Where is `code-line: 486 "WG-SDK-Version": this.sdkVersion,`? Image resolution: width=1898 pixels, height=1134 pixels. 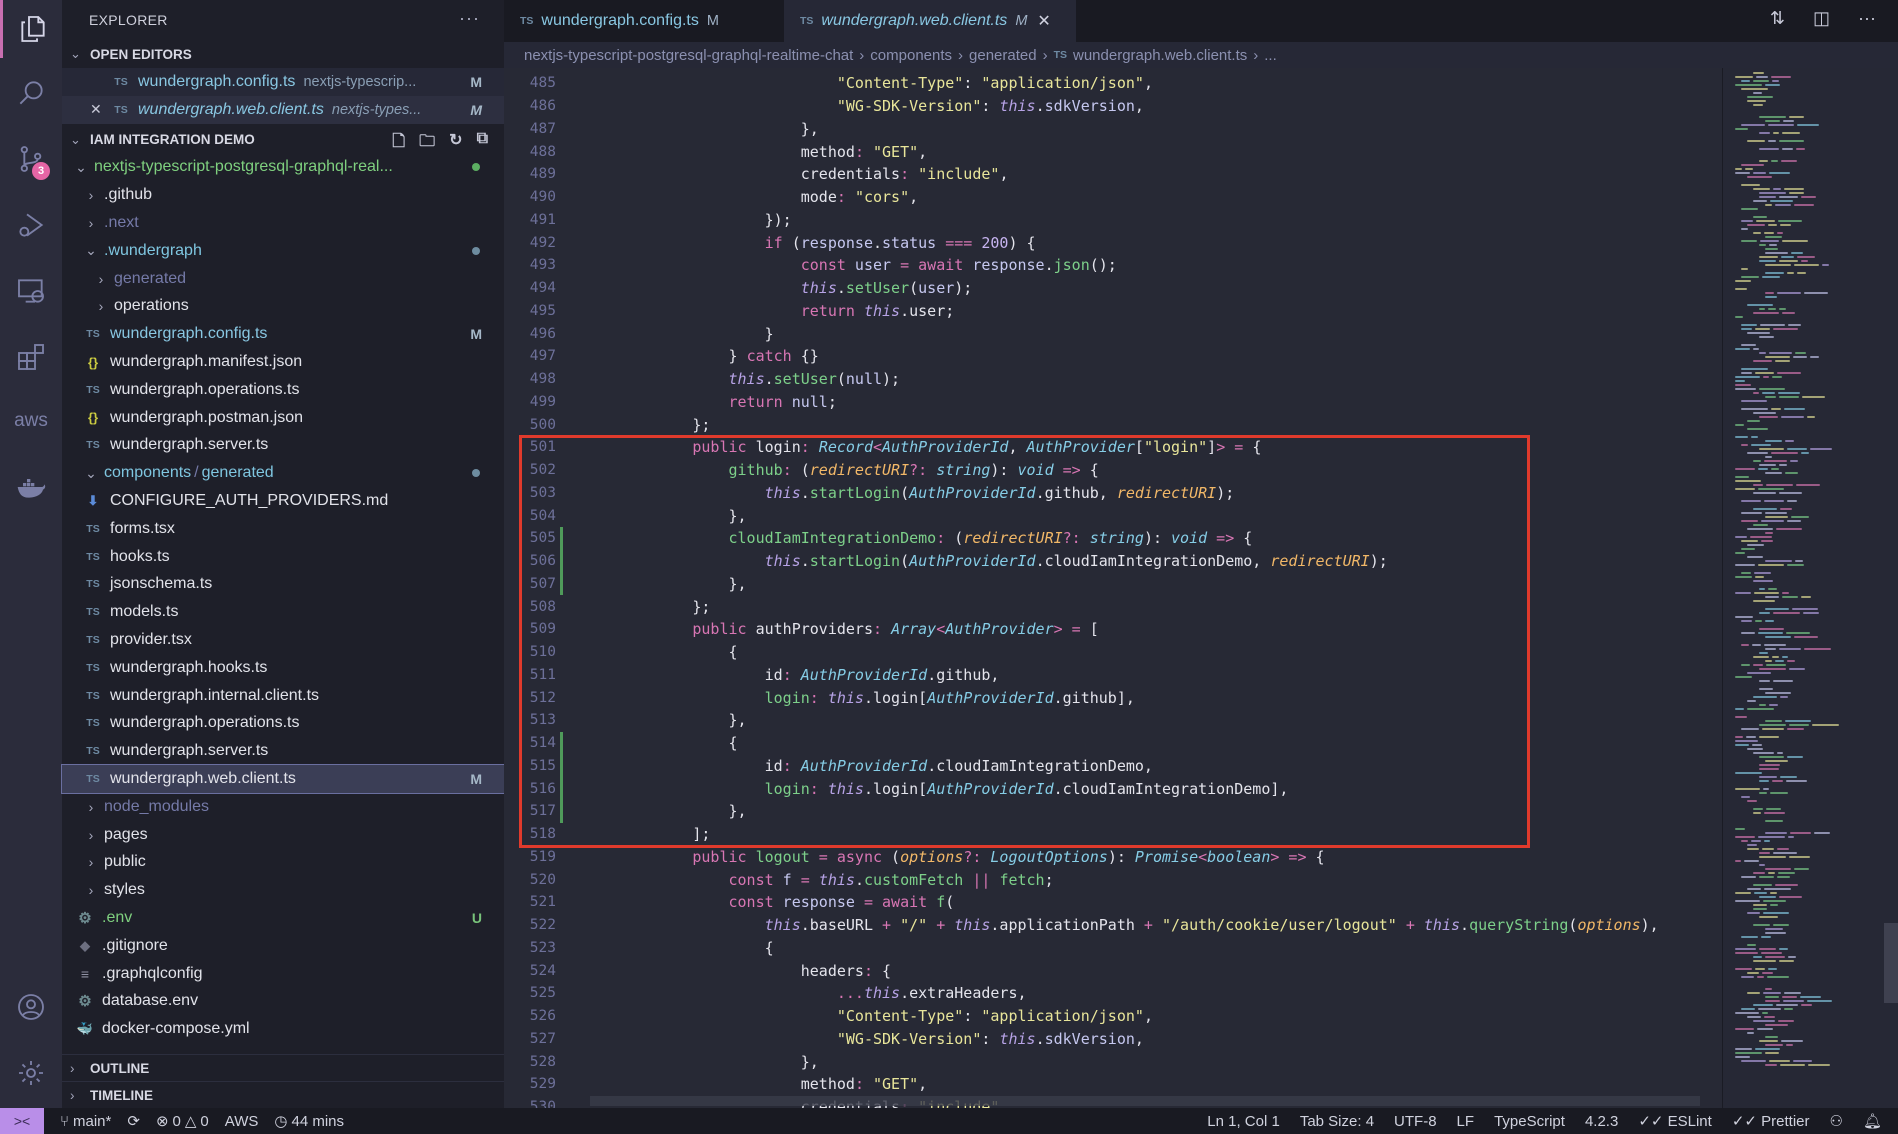 code-line: 486 "WG-SDK-Version": this.sdkVersion, is located at coordinates (1113, 106).